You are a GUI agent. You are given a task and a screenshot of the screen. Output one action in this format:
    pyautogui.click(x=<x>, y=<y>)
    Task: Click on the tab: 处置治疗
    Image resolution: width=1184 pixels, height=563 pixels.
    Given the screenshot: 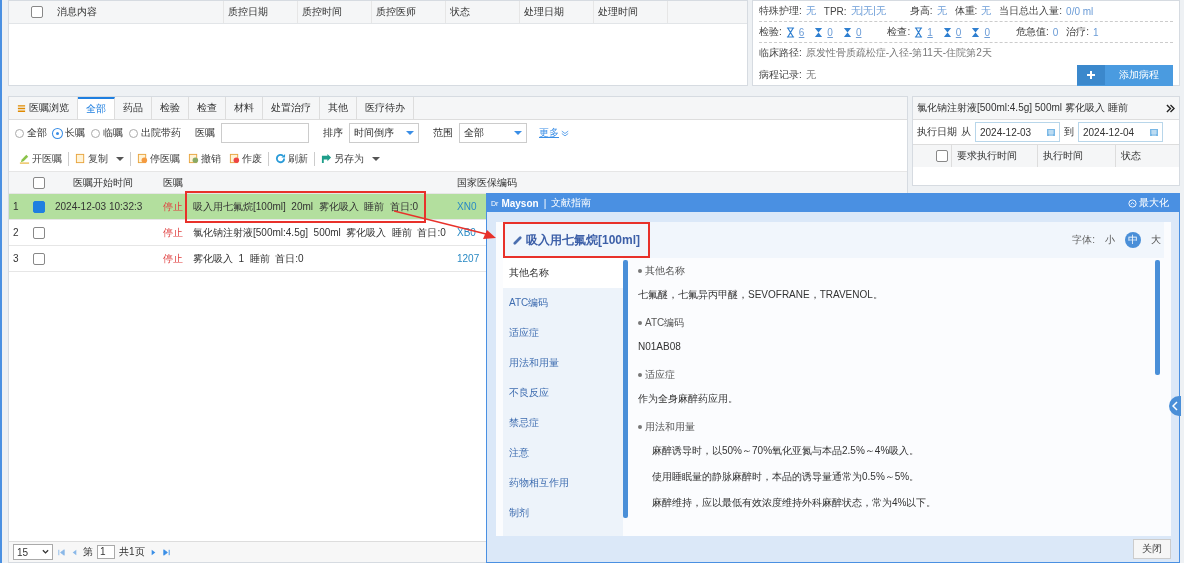 What is the action you would take?
    pyautogui.click(x=291, y=108)
    